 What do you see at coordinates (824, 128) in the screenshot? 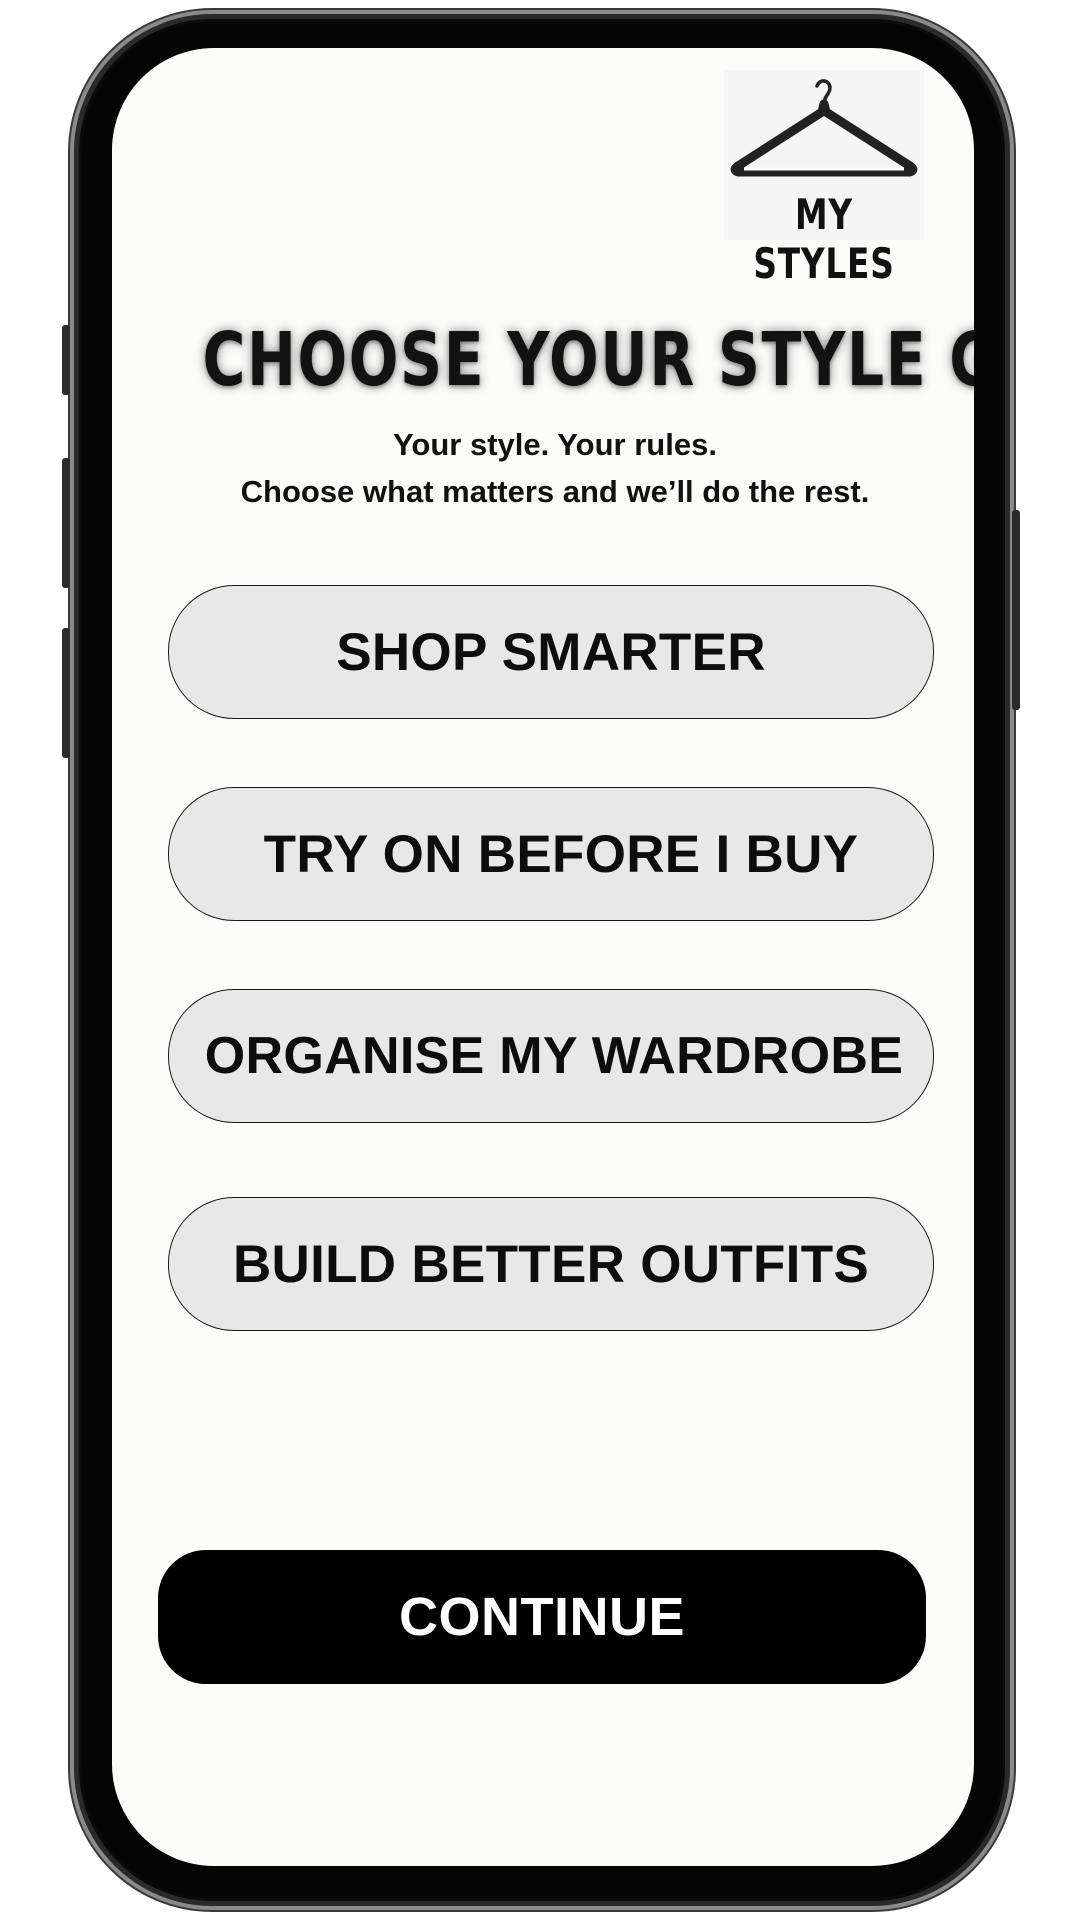
I see `clothes-hanger-icon` at bounding box center [824, 128].